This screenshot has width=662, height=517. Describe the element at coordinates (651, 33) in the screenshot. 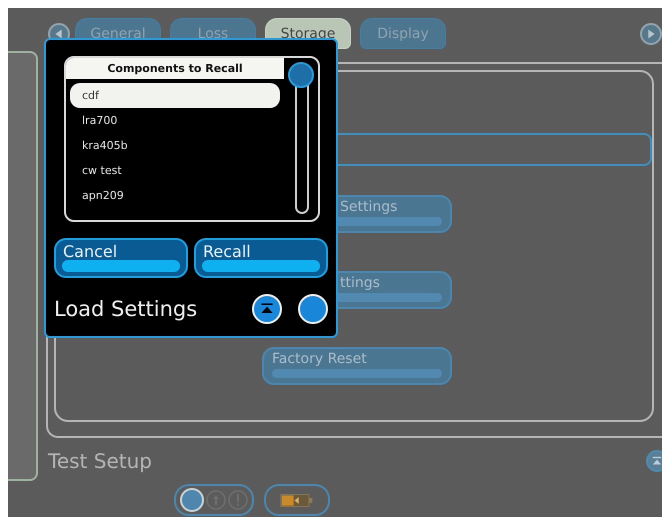

I see `next-tab-button` at that location.